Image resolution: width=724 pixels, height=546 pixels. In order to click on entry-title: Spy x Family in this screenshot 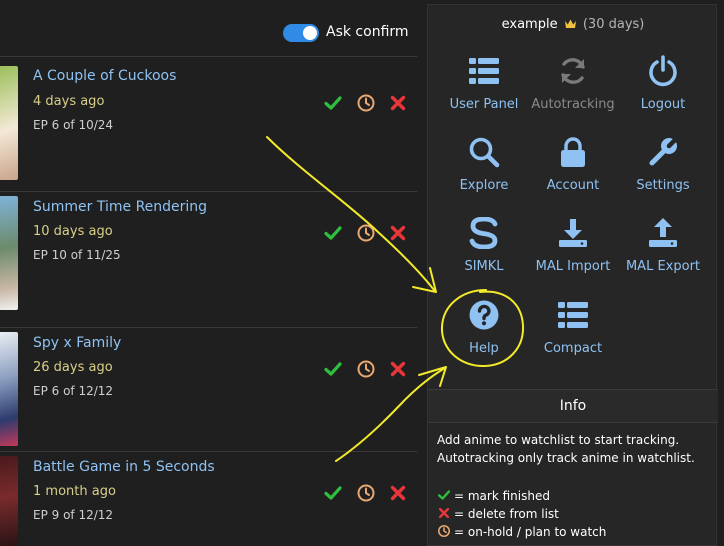, I will do `click(77, 343)`.